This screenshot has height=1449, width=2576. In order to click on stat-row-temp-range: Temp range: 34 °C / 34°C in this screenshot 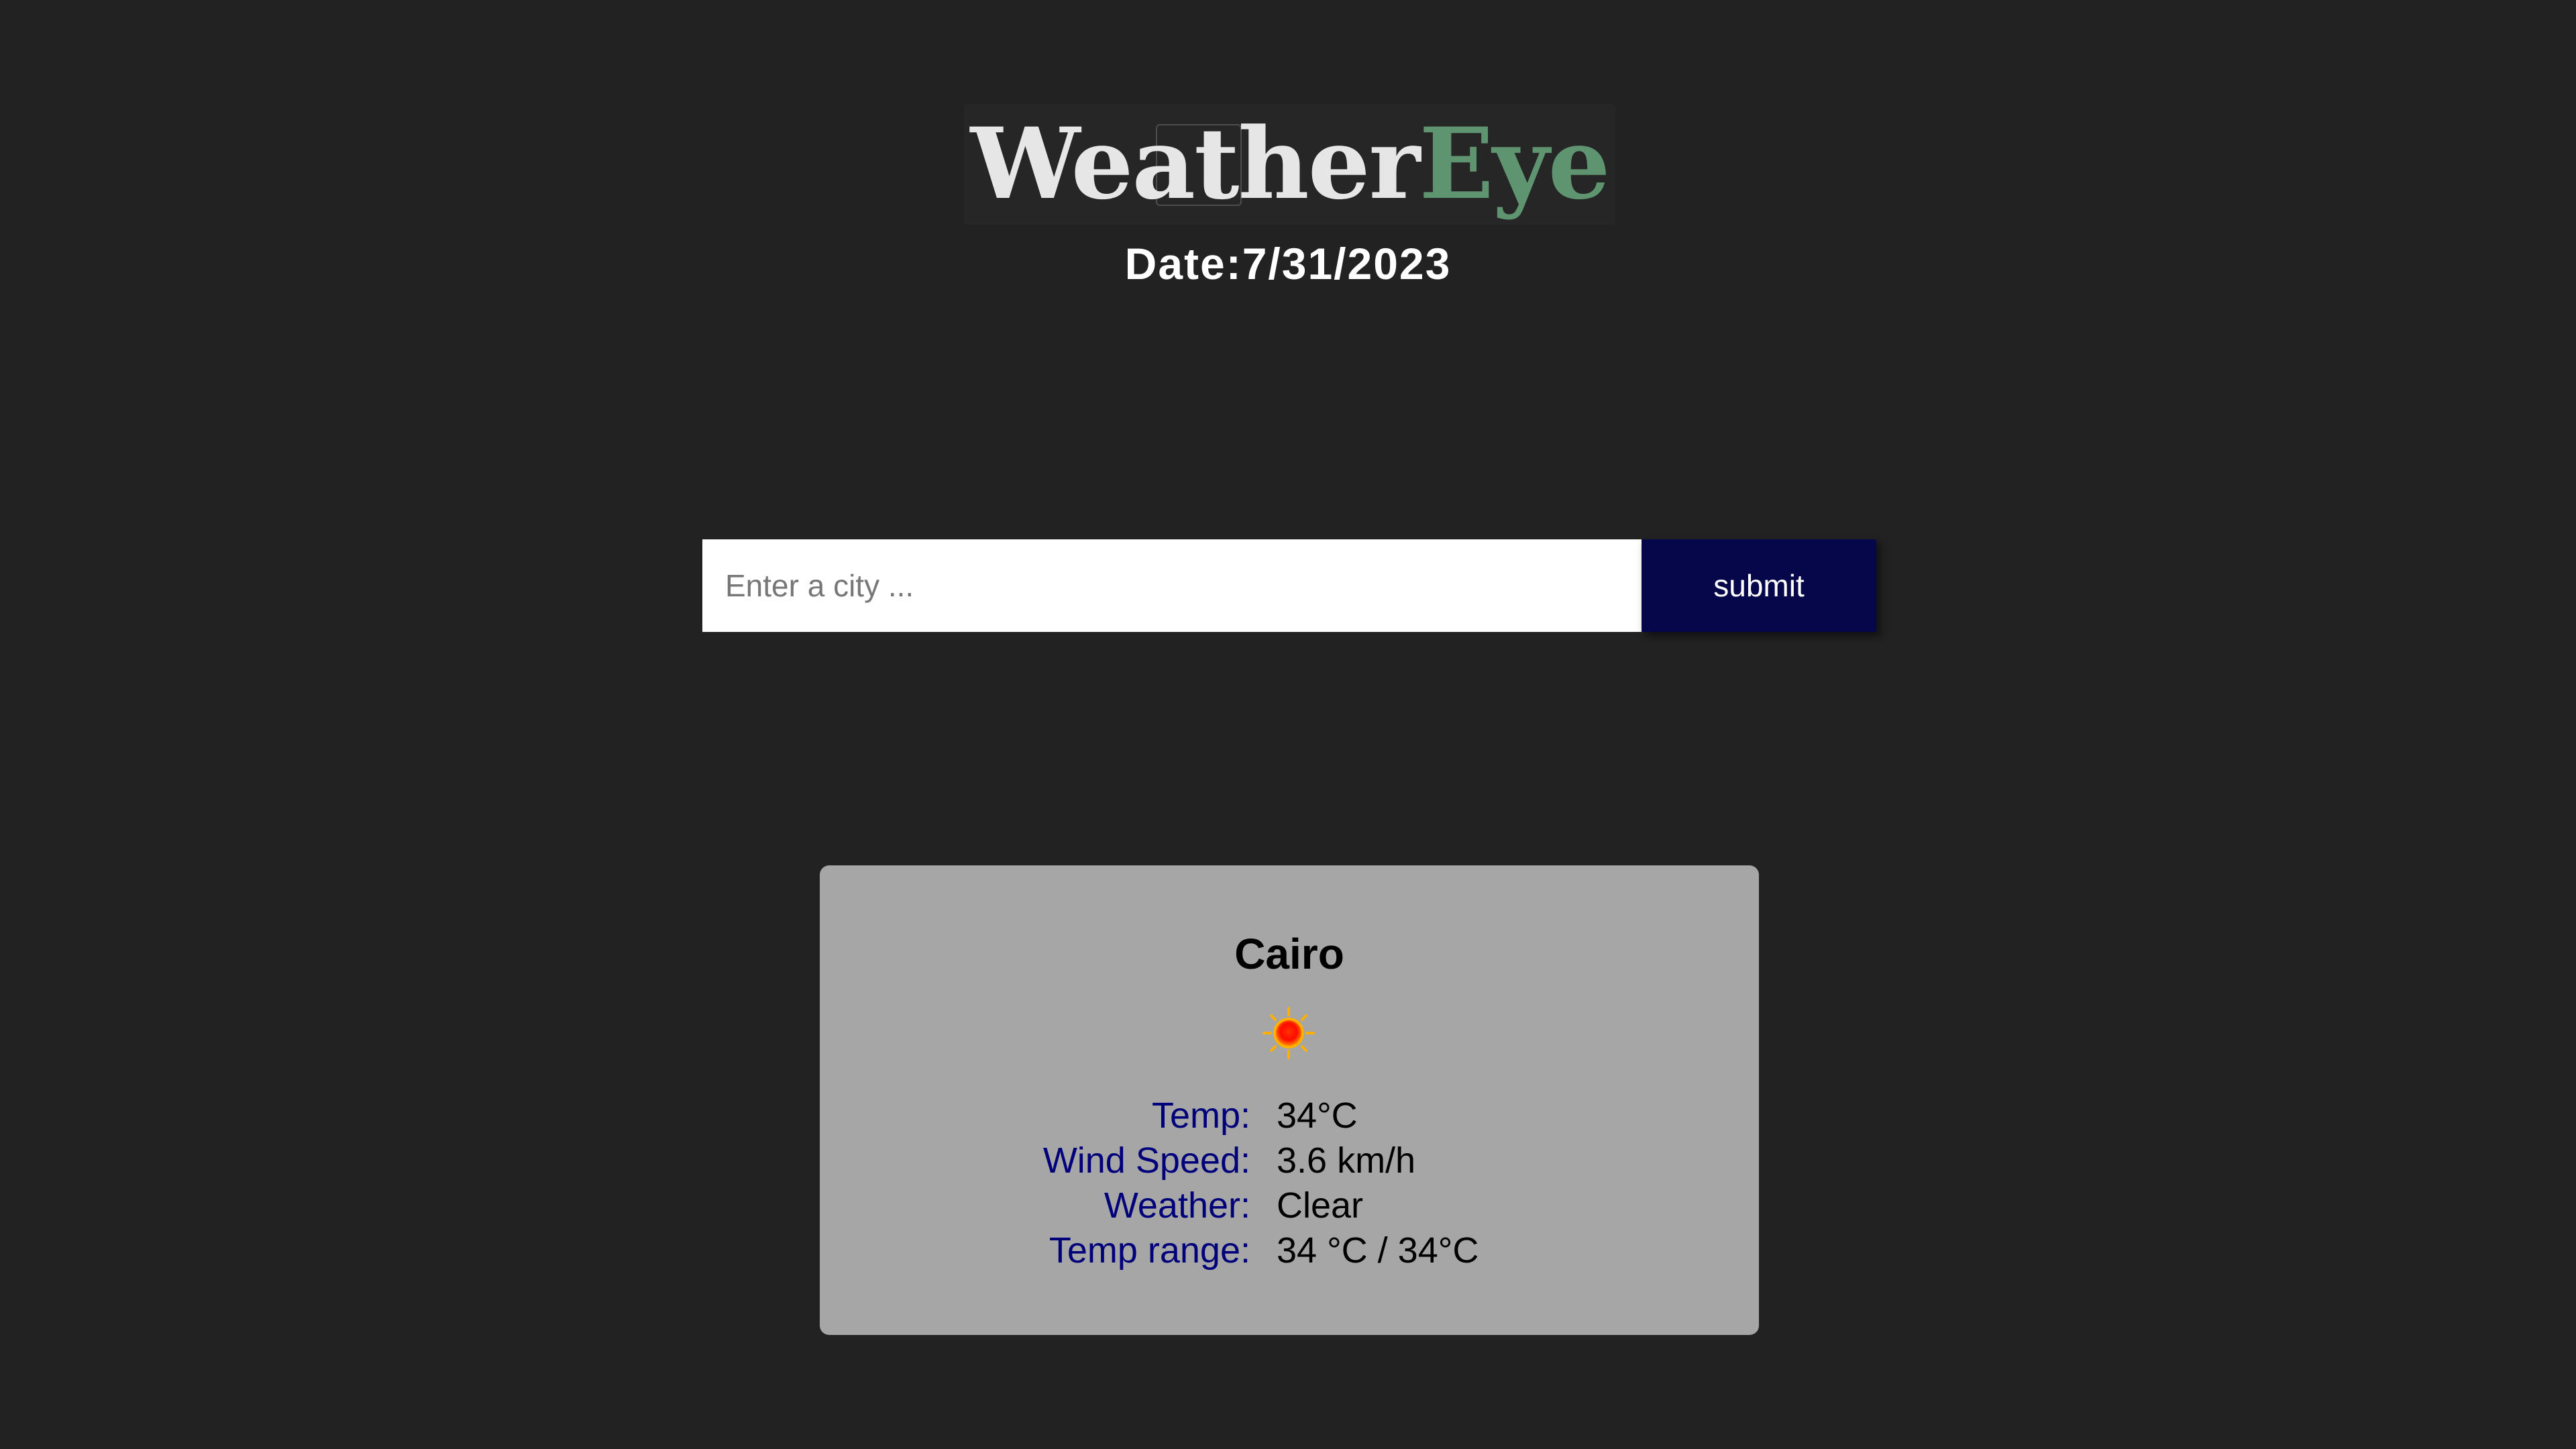, I will do `click(1289, 1250)`.